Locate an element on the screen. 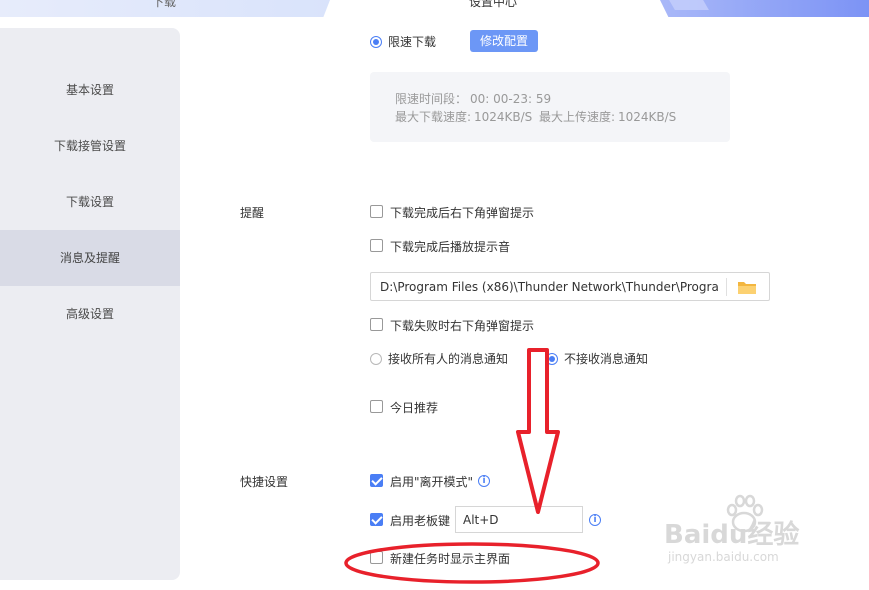 The height and width of the screenshot is (590, 869). sidebar-item-download-settings: 下载设置 is located at coordinates (90, 202).